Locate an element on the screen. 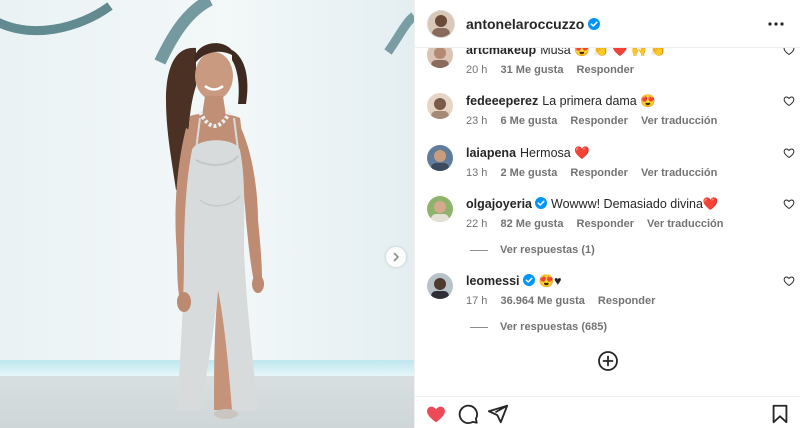 This screenshot has height=428, width=800. comment-likes: 82 Me gusta is located at coordinates (531, 224).